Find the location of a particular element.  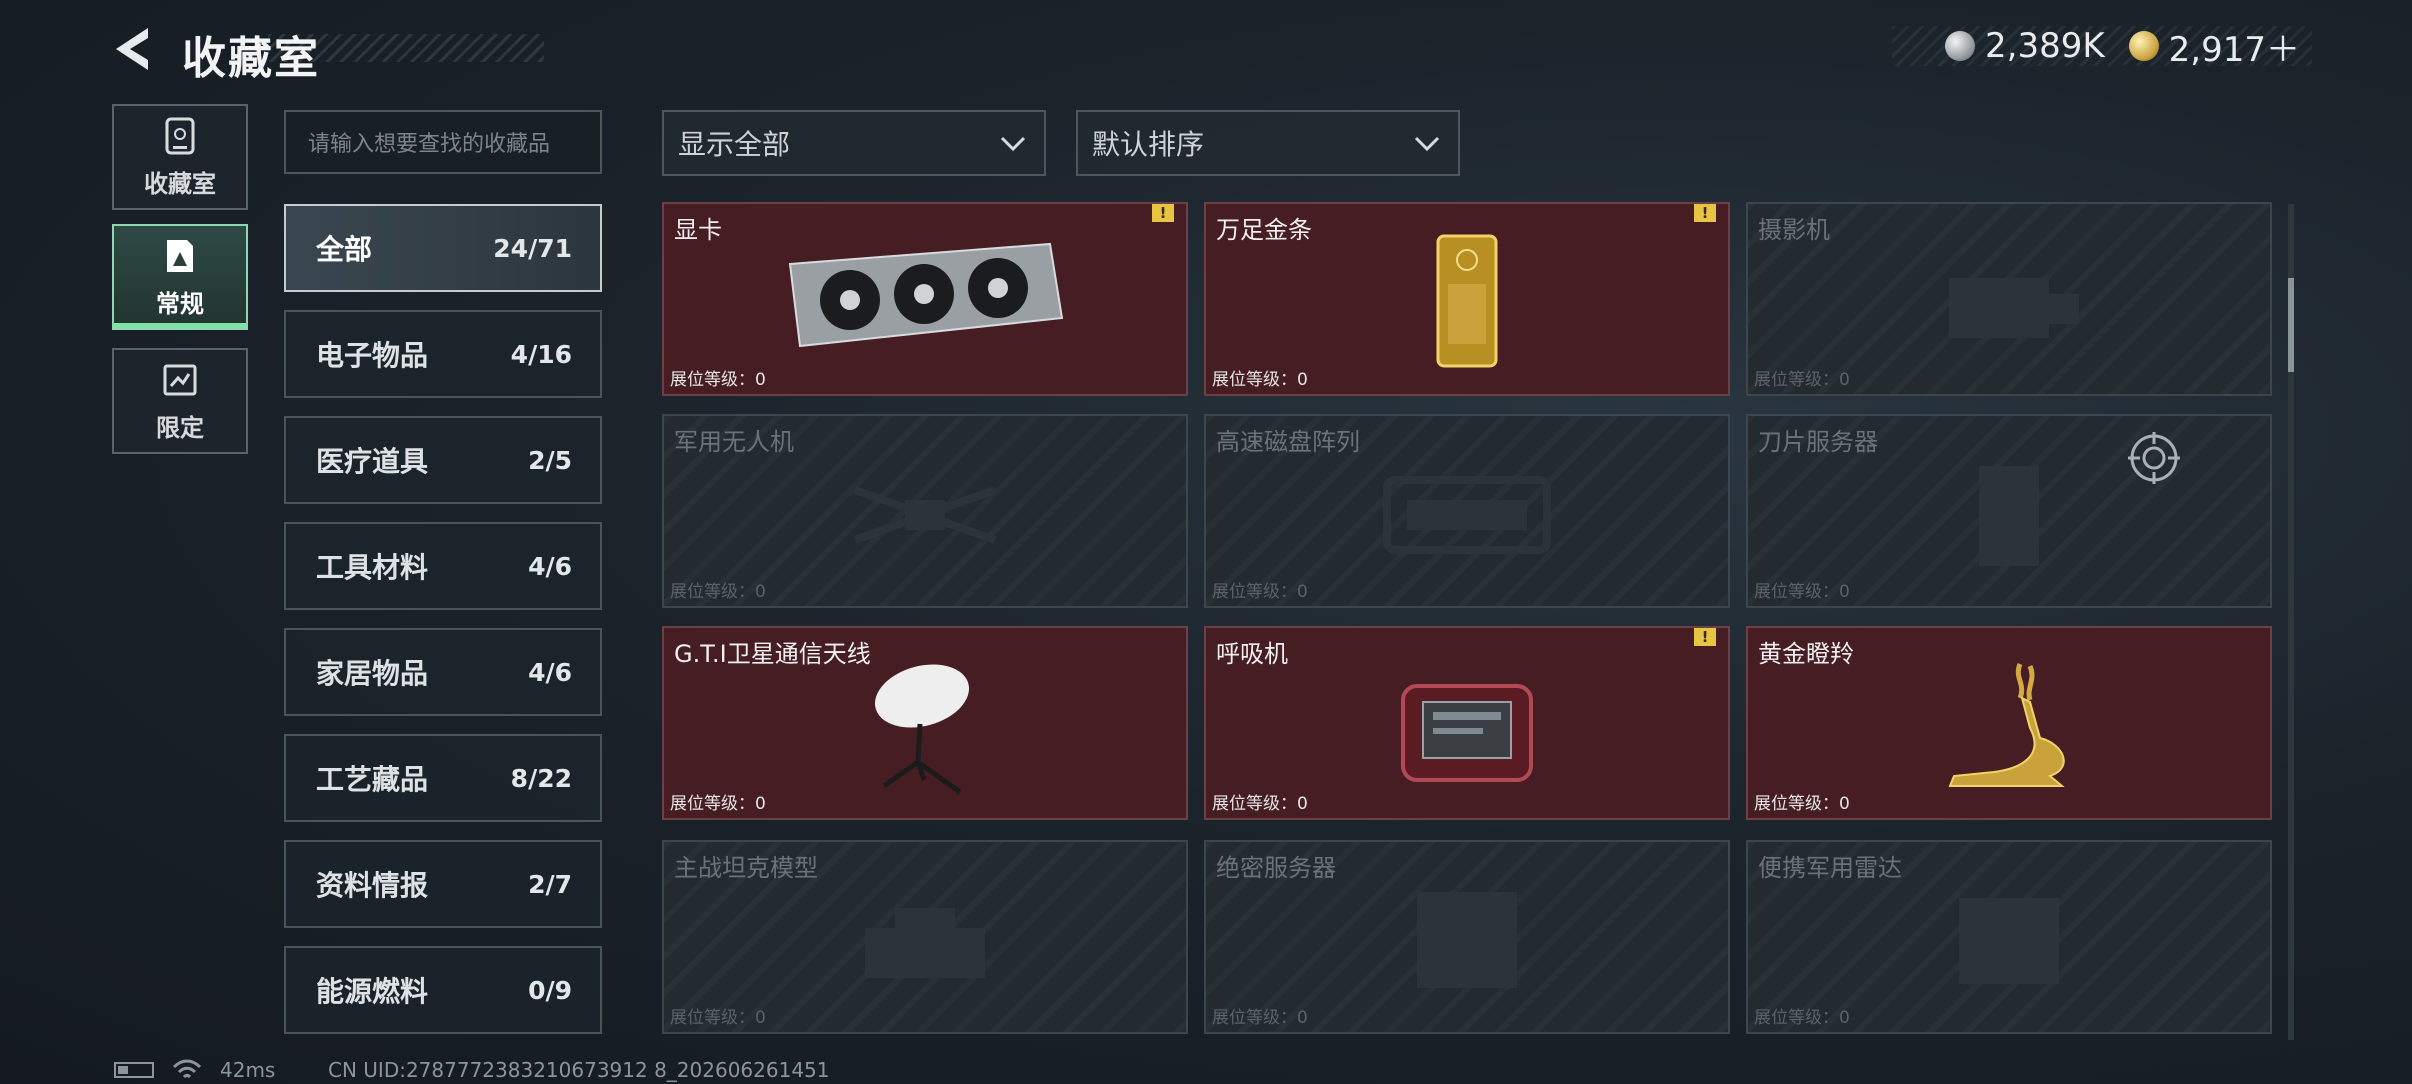

item-name: 刀片服务器 is located at coordinates (1818, 442).